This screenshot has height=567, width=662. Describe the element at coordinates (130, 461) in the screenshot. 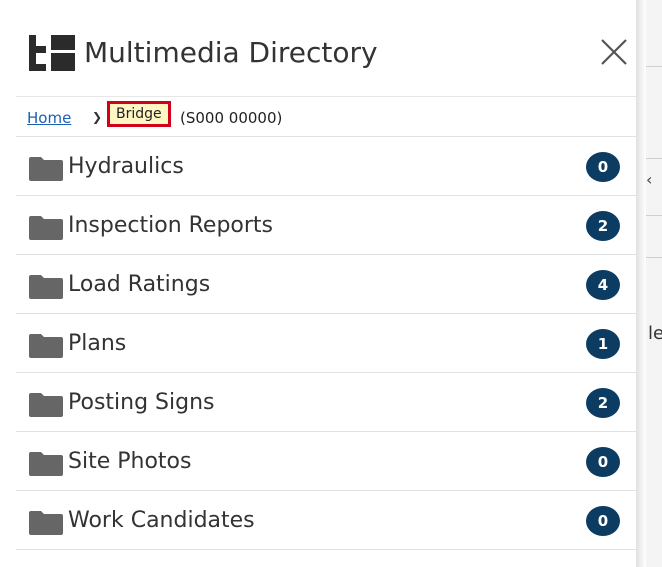

I see `folder-name: Site Photos` at that location.